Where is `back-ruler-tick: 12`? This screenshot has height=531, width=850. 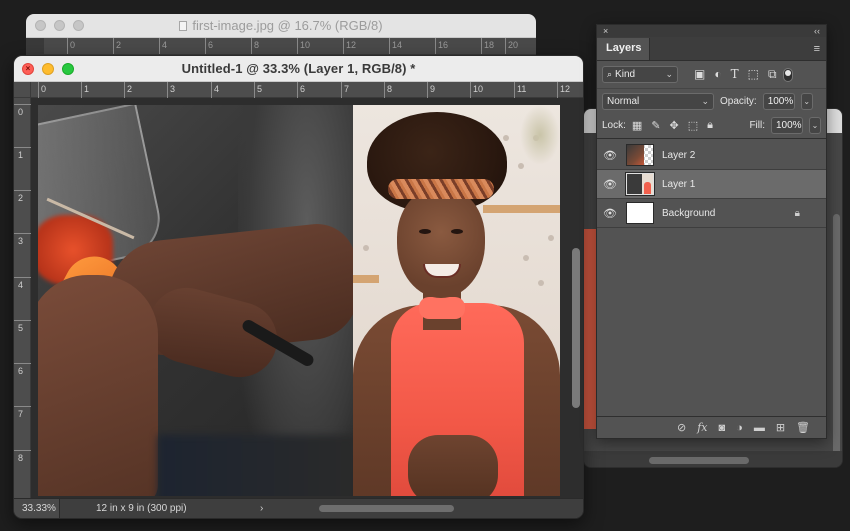 back-ruler-tick: 12 is located at coordinates (349, 46).